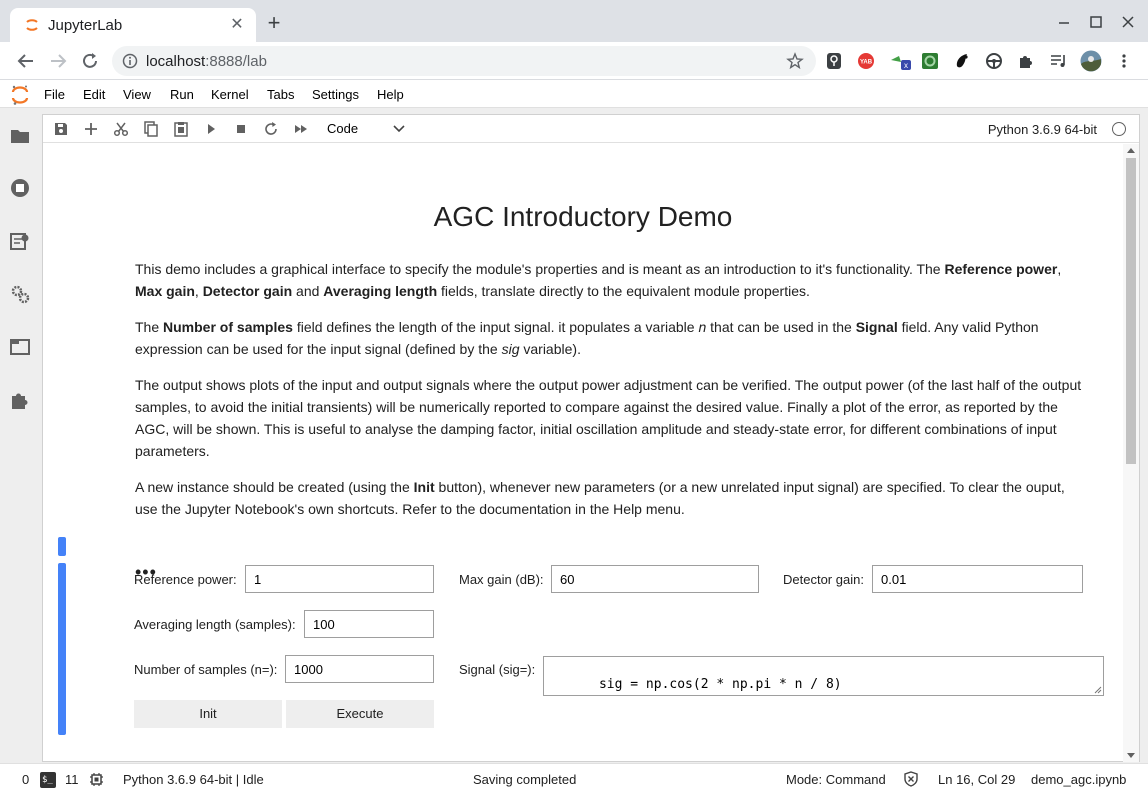 Image resolution: width=1148 pixels, height=795 pixels. I want to click on media-queue-icon, so click(1058, 61).